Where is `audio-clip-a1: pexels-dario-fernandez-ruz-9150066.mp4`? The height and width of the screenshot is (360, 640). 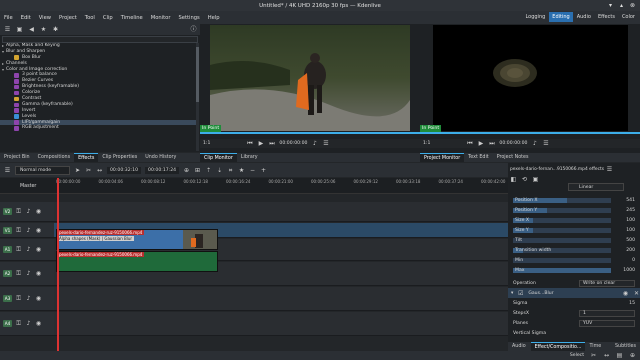
audio-clip-a1: pexels-dario-fernandez-ruz-9150066.mp4 is located at coordinates (137, 261).